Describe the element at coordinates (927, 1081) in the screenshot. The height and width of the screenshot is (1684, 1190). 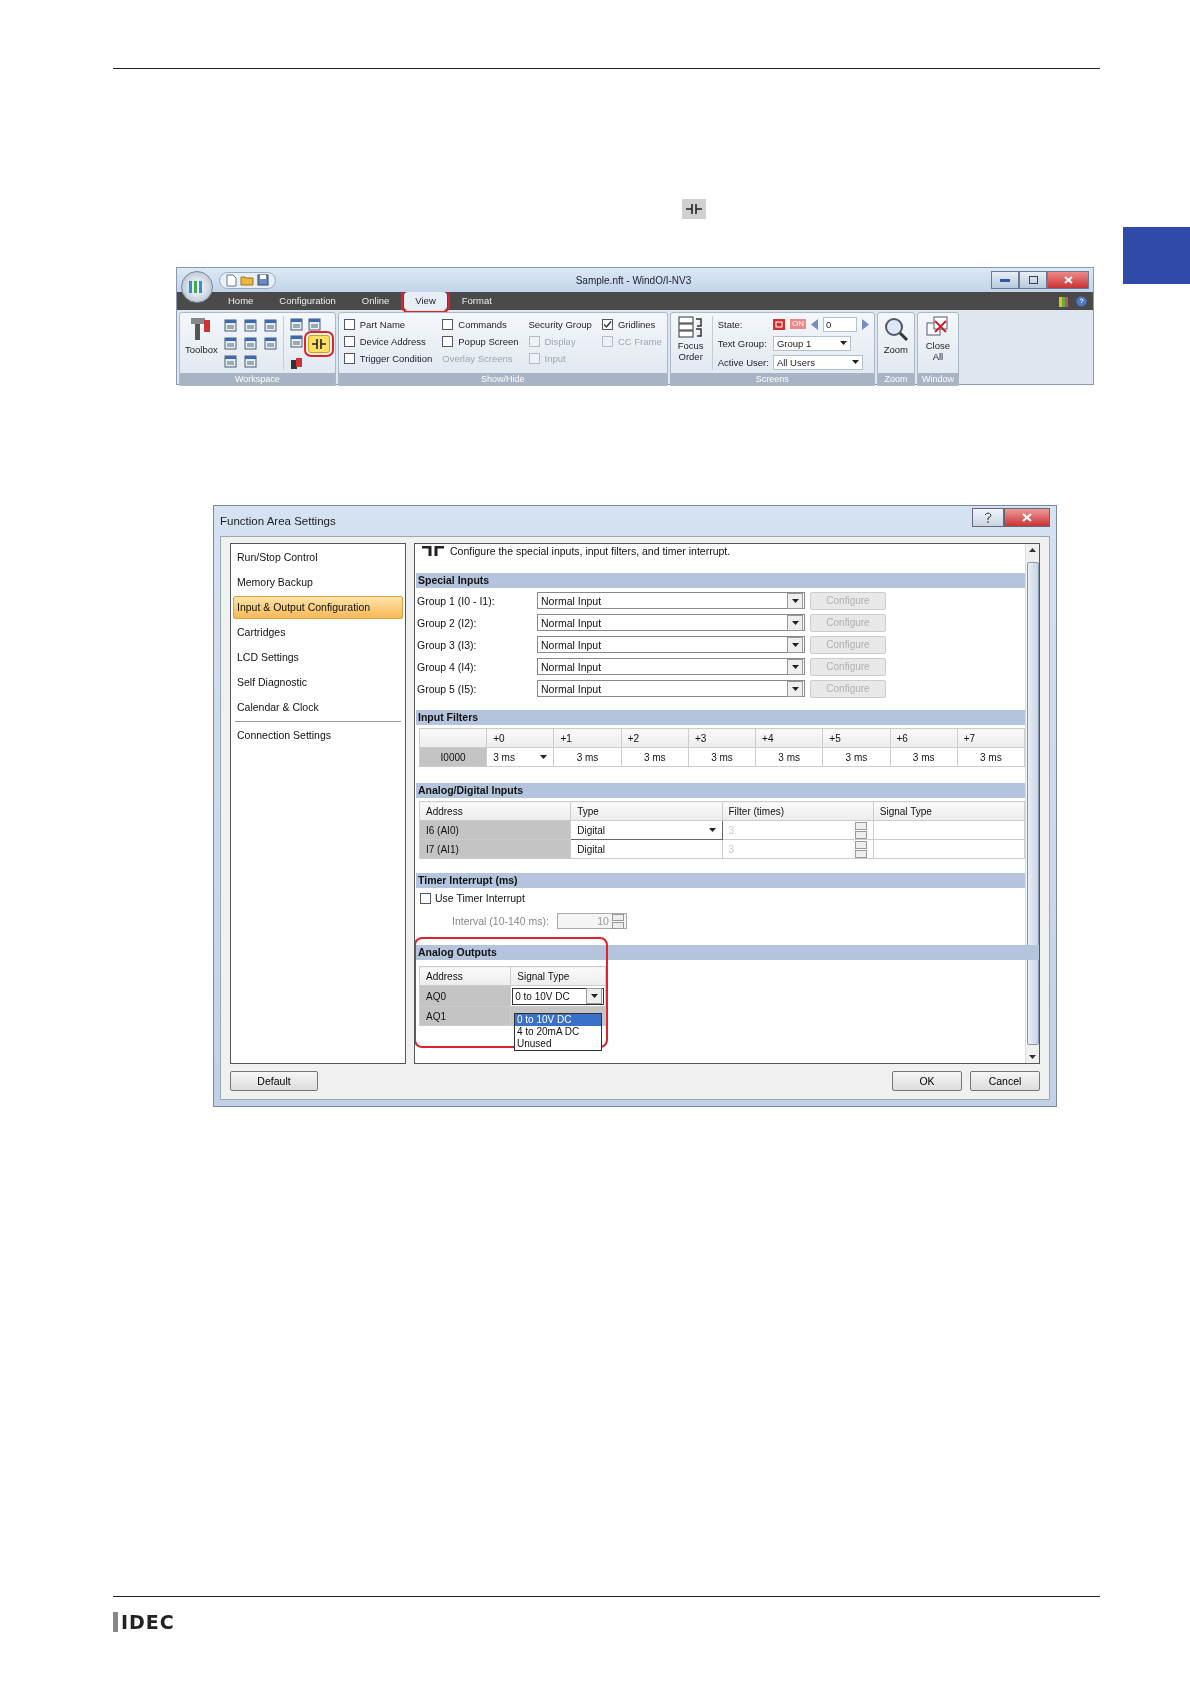
I see `ok-button: OK` at that location.